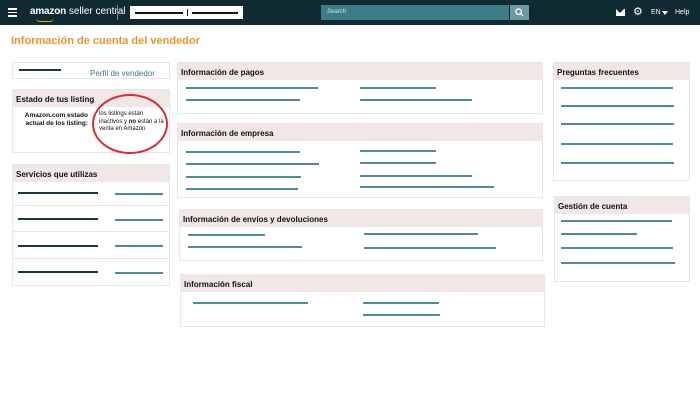 The height and width of the screenshot is (394, 700). Describe the element at coordinates (91, 225) in the screenshot. I see `services-card: Servicios que utilizas` at that location.